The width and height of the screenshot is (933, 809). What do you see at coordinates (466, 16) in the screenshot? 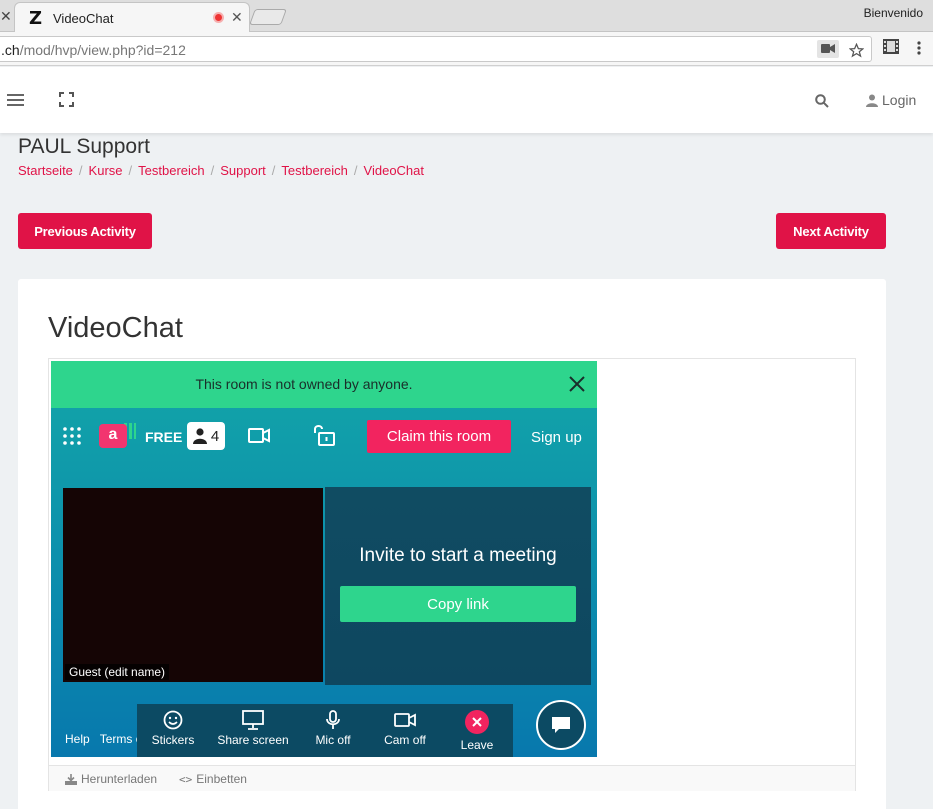
I see `browser-tabbar: ✕ Z VideoChat ✕ Bienvenido` at bounding box center [466, 16].